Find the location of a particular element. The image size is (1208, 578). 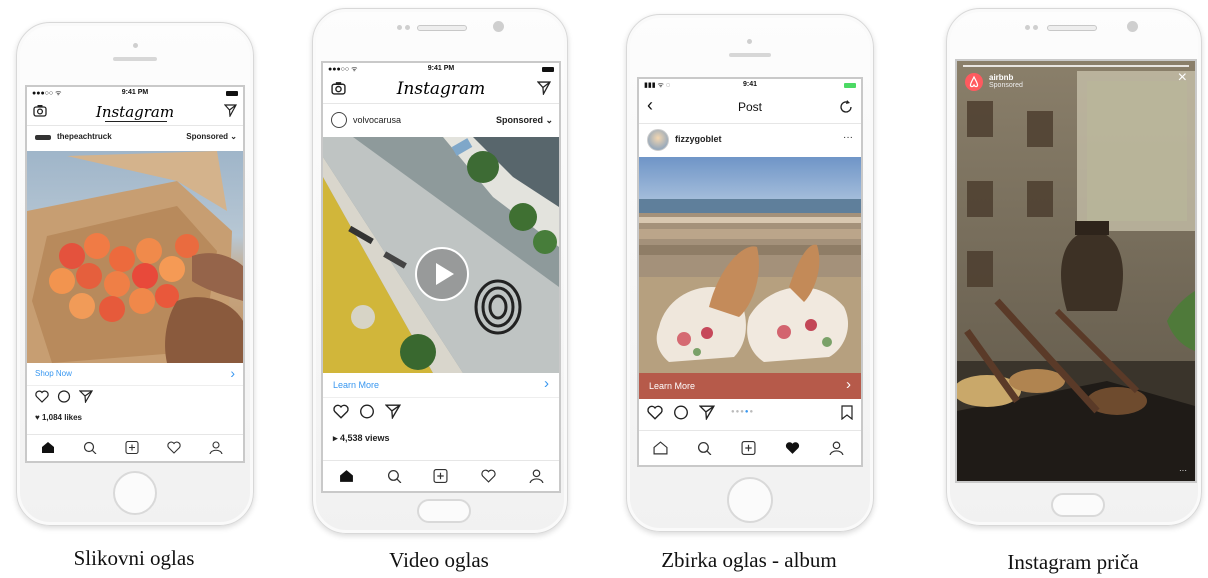

play-button is located at coordinates (442, 274).